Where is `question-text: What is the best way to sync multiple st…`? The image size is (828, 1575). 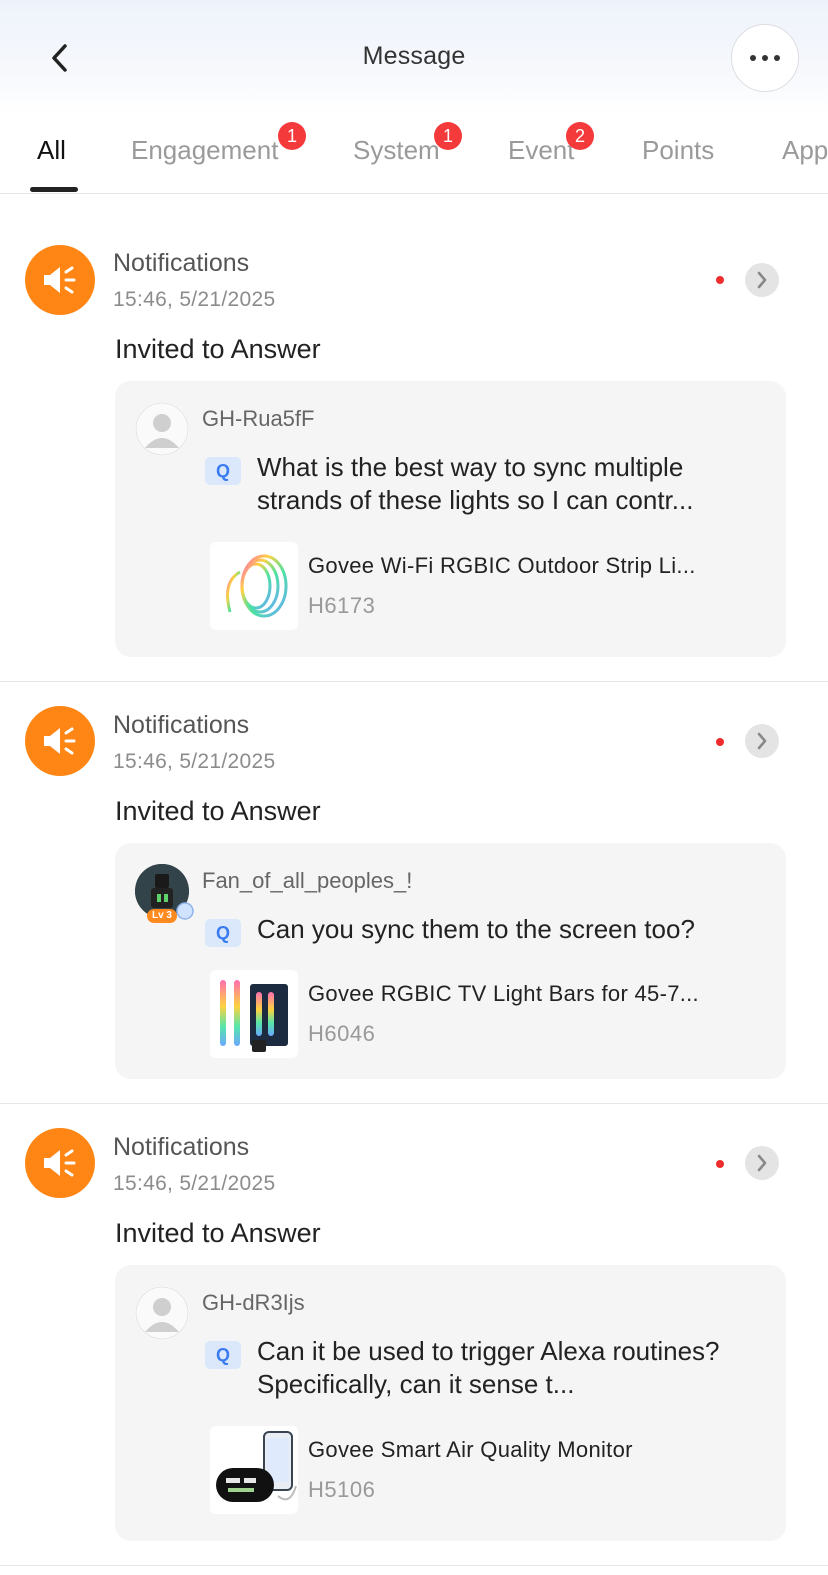
question-text: What is the best way to sync multiple st… is located at coordinates (475, 483).